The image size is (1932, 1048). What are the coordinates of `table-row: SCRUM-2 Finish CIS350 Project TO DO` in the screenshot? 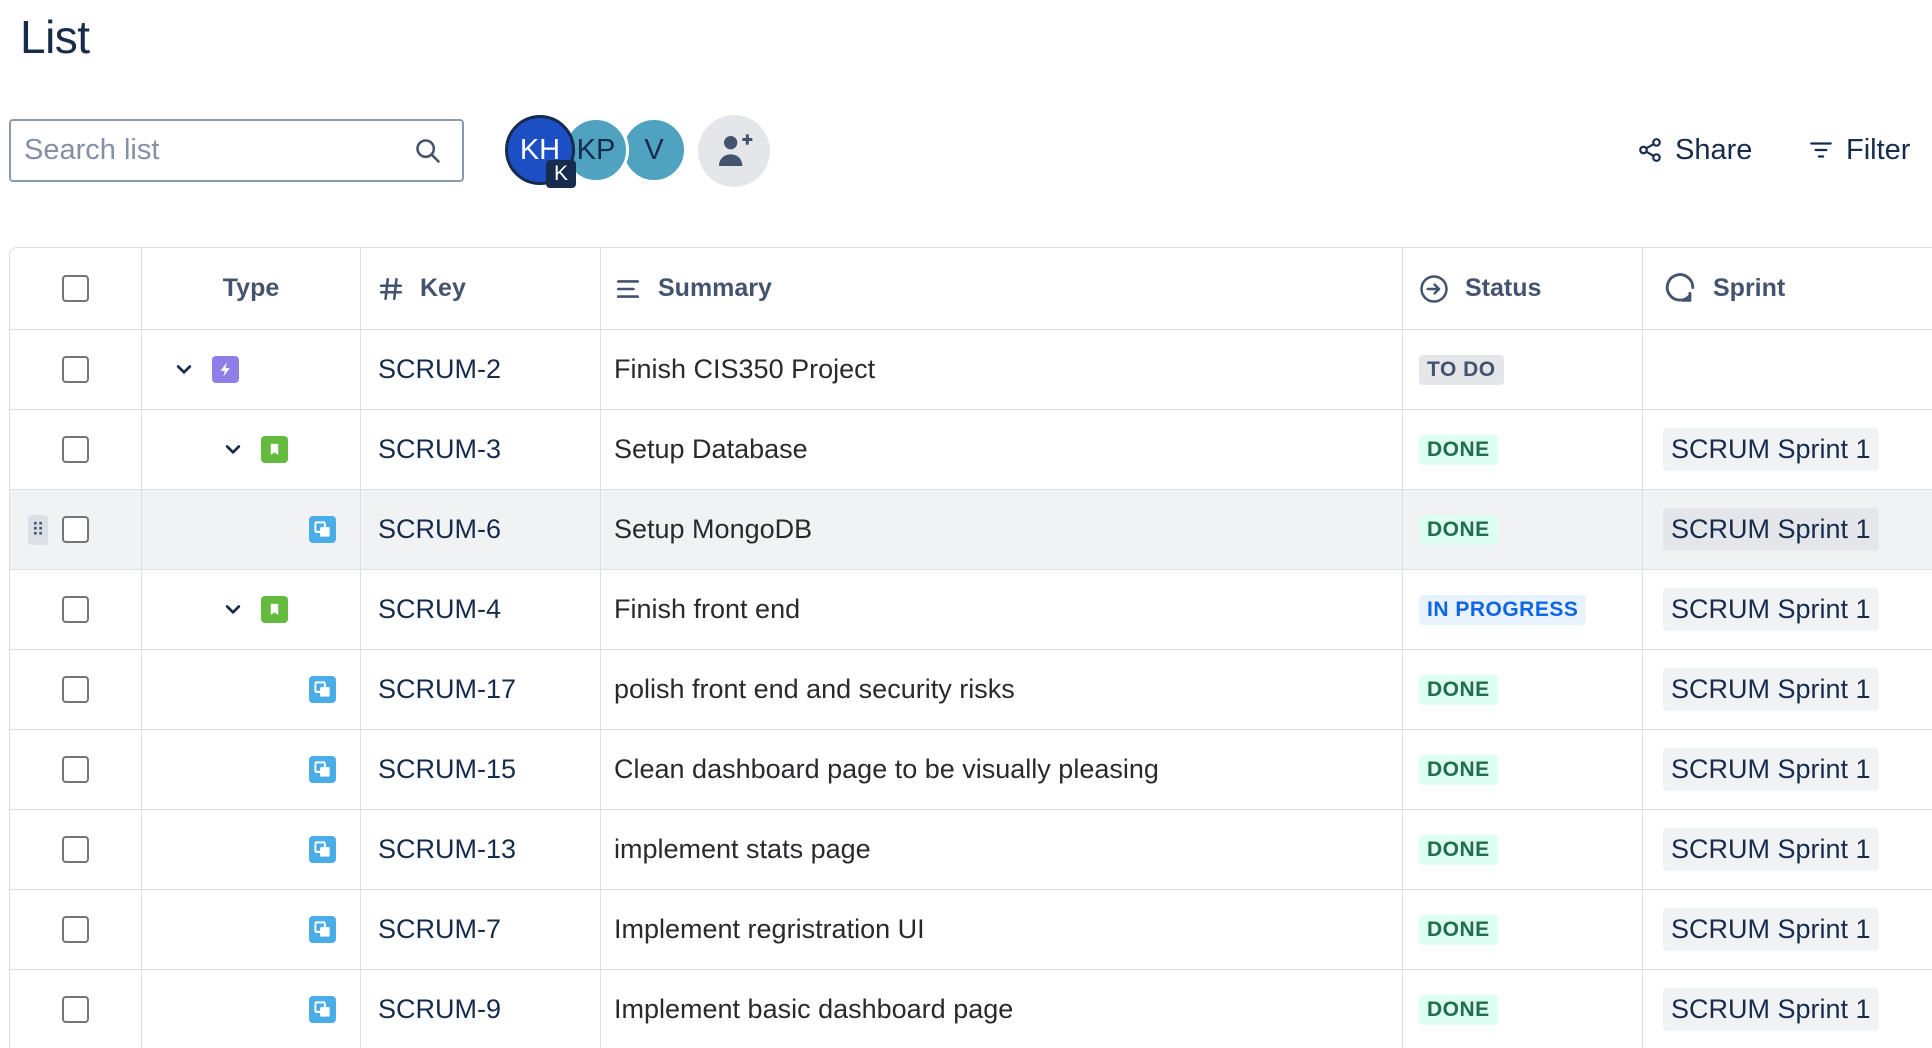 It's located at (971, 370).